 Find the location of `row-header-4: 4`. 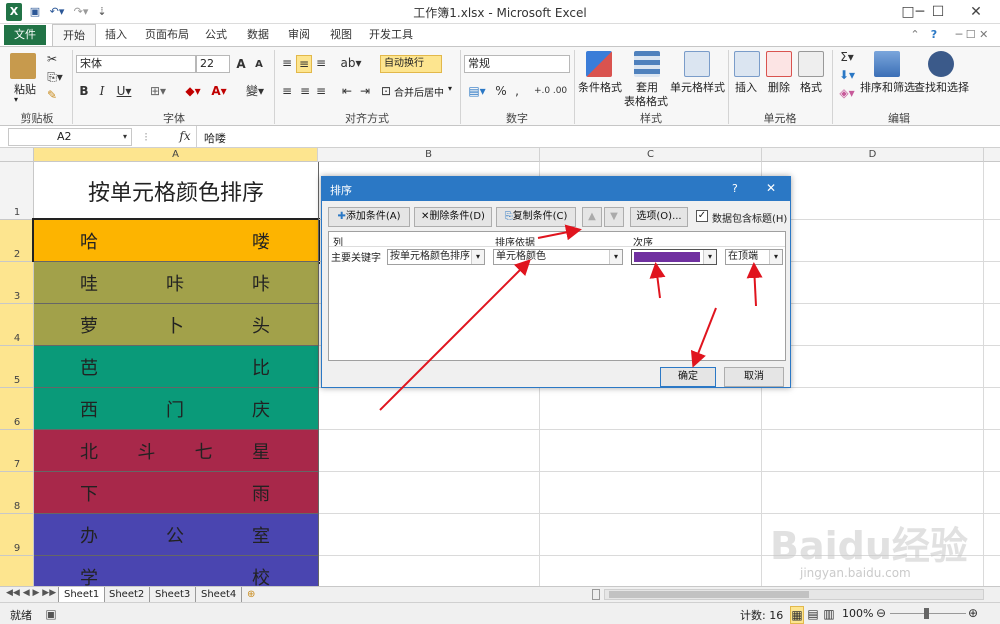

row-header-4: 4 is located at coordinates (17, 325).